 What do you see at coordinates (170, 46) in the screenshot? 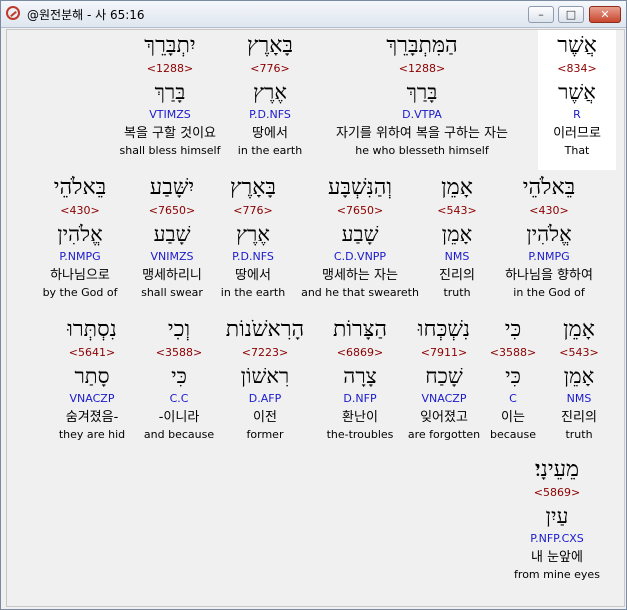
I see `word-heb-hebrew: יִתְבָּרֵךְ` at bounding box center [170, 46].